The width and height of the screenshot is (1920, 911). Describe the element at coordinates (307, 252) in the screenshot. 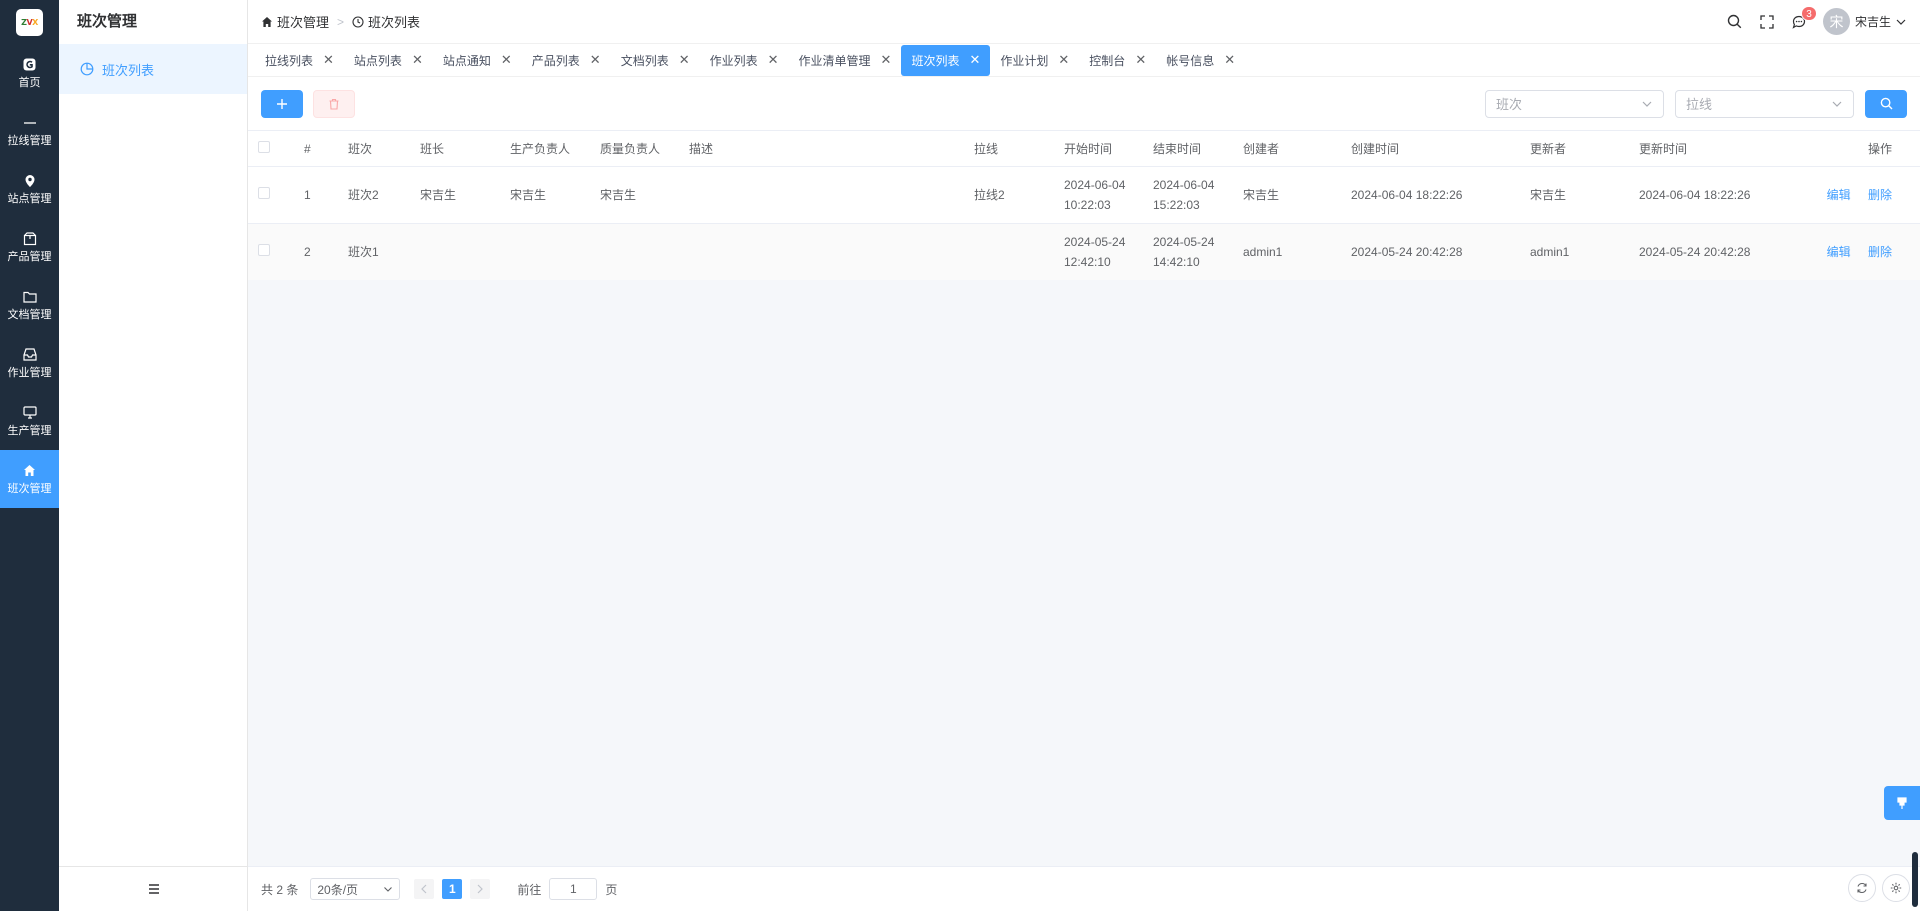

I see `row-index: 2` at that location.